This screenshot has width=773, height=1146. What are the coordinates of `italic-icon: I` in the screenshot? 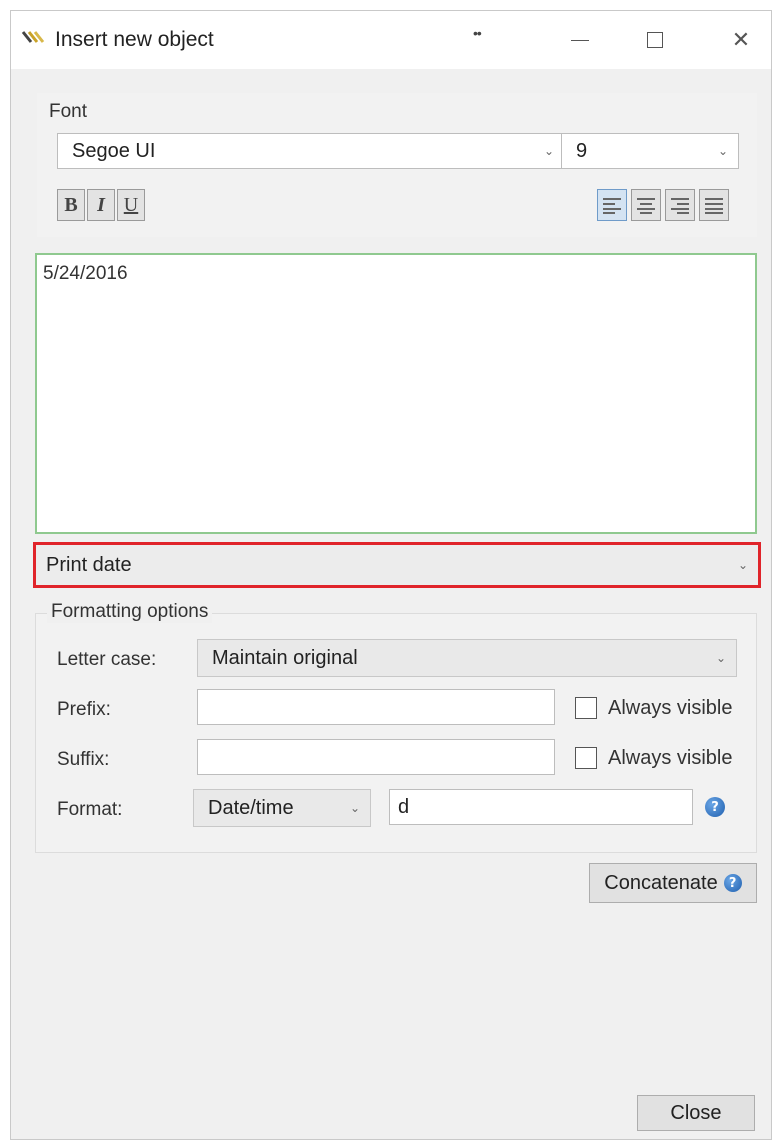 It's located at (101, 204).